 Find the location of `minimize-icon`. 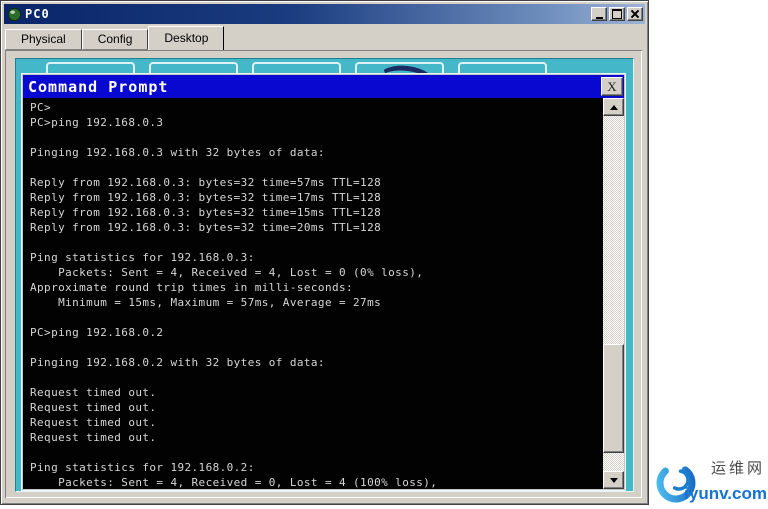

minimize-icon is located at coordinates (599, 17).